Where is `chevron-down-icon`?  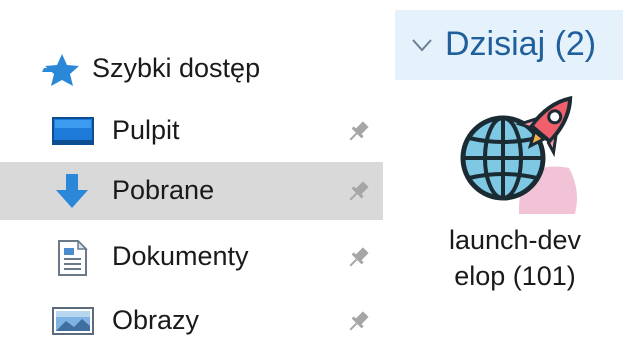
chevron-down-icon is located at coordinates (422, 45).